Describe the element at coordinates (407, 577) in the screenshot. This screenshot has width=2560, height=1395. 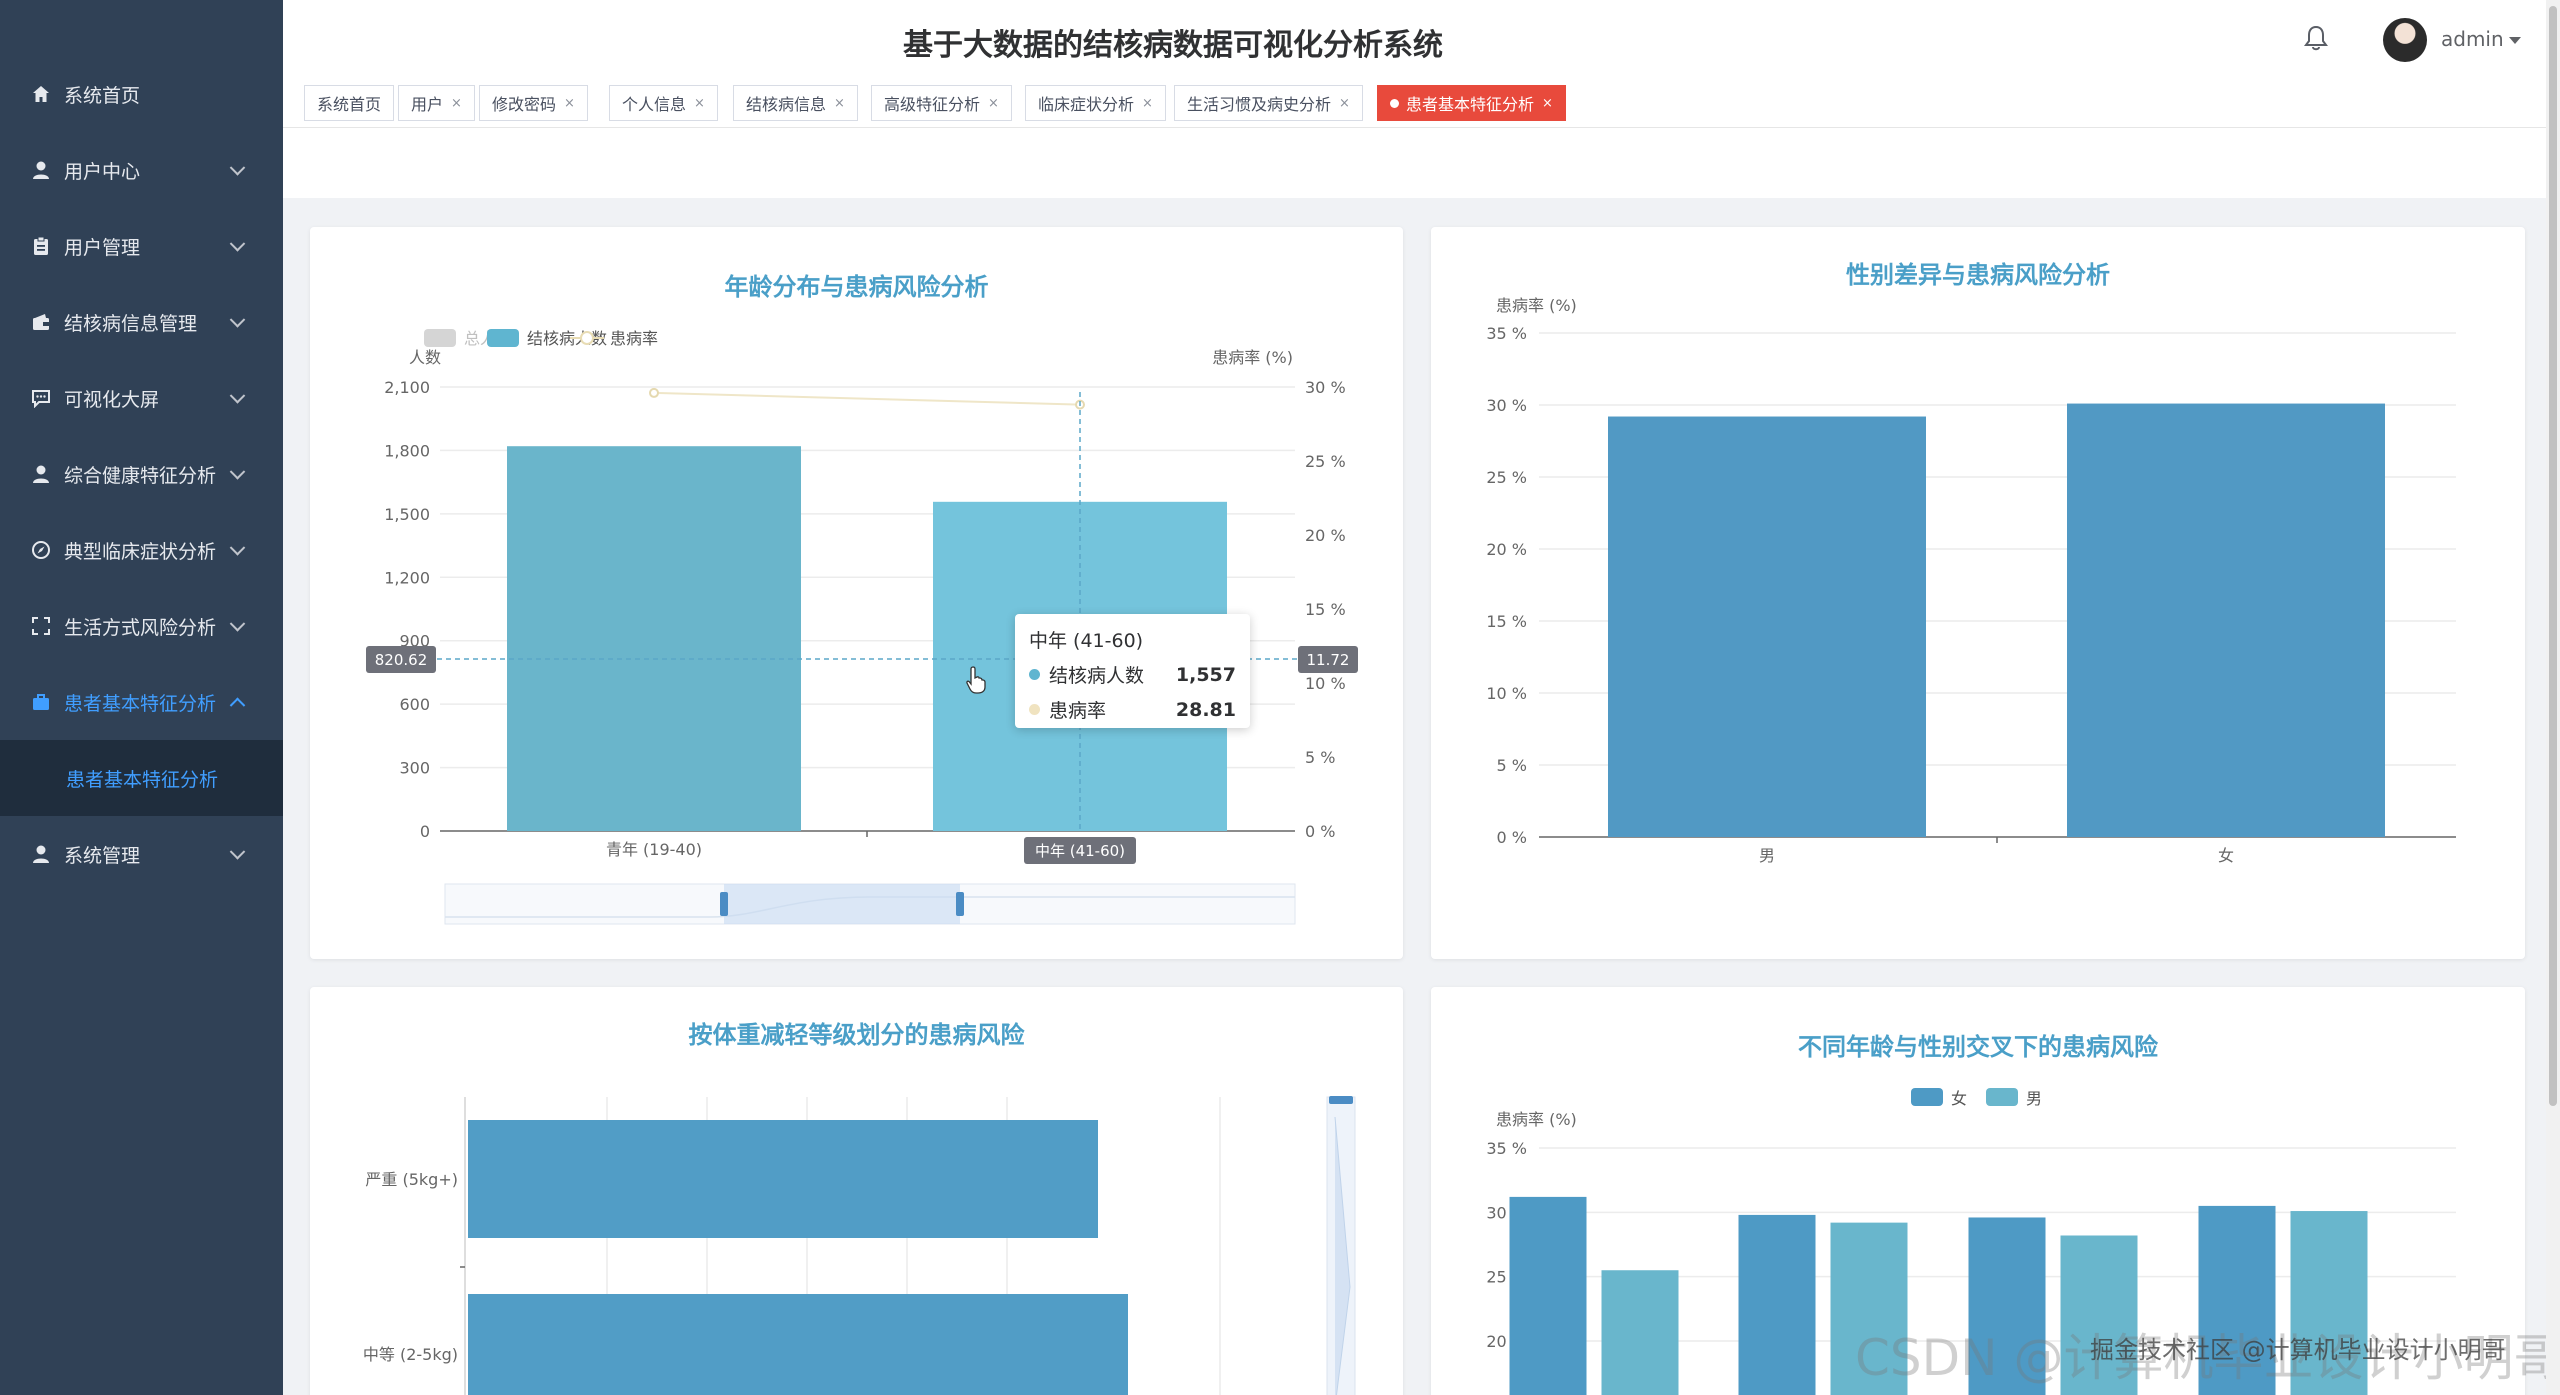
I see `y-tick-label: 1,200` at that location.